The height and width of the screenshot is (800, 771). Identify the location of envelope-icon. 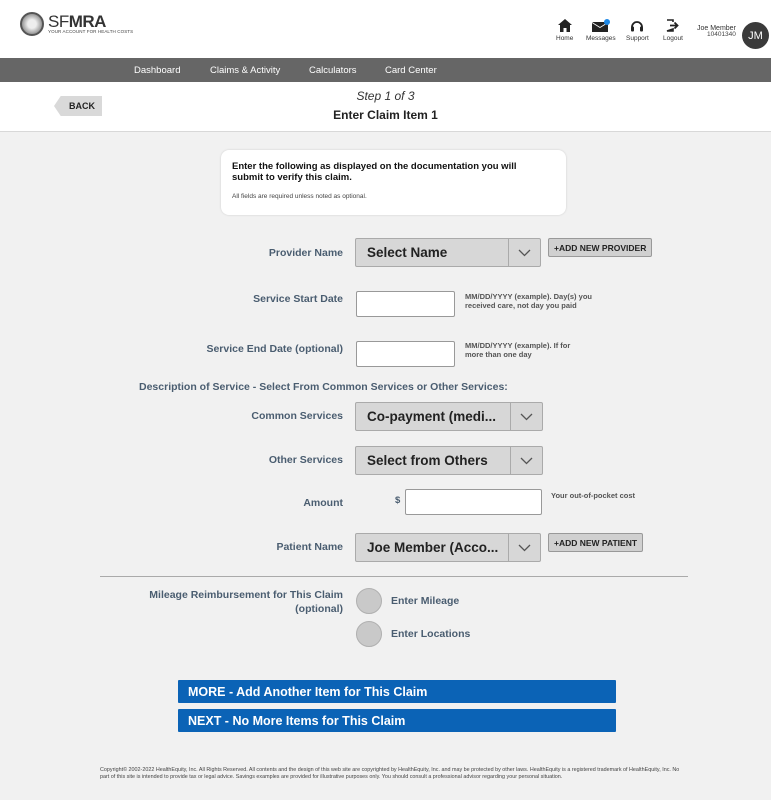
(600, 25).